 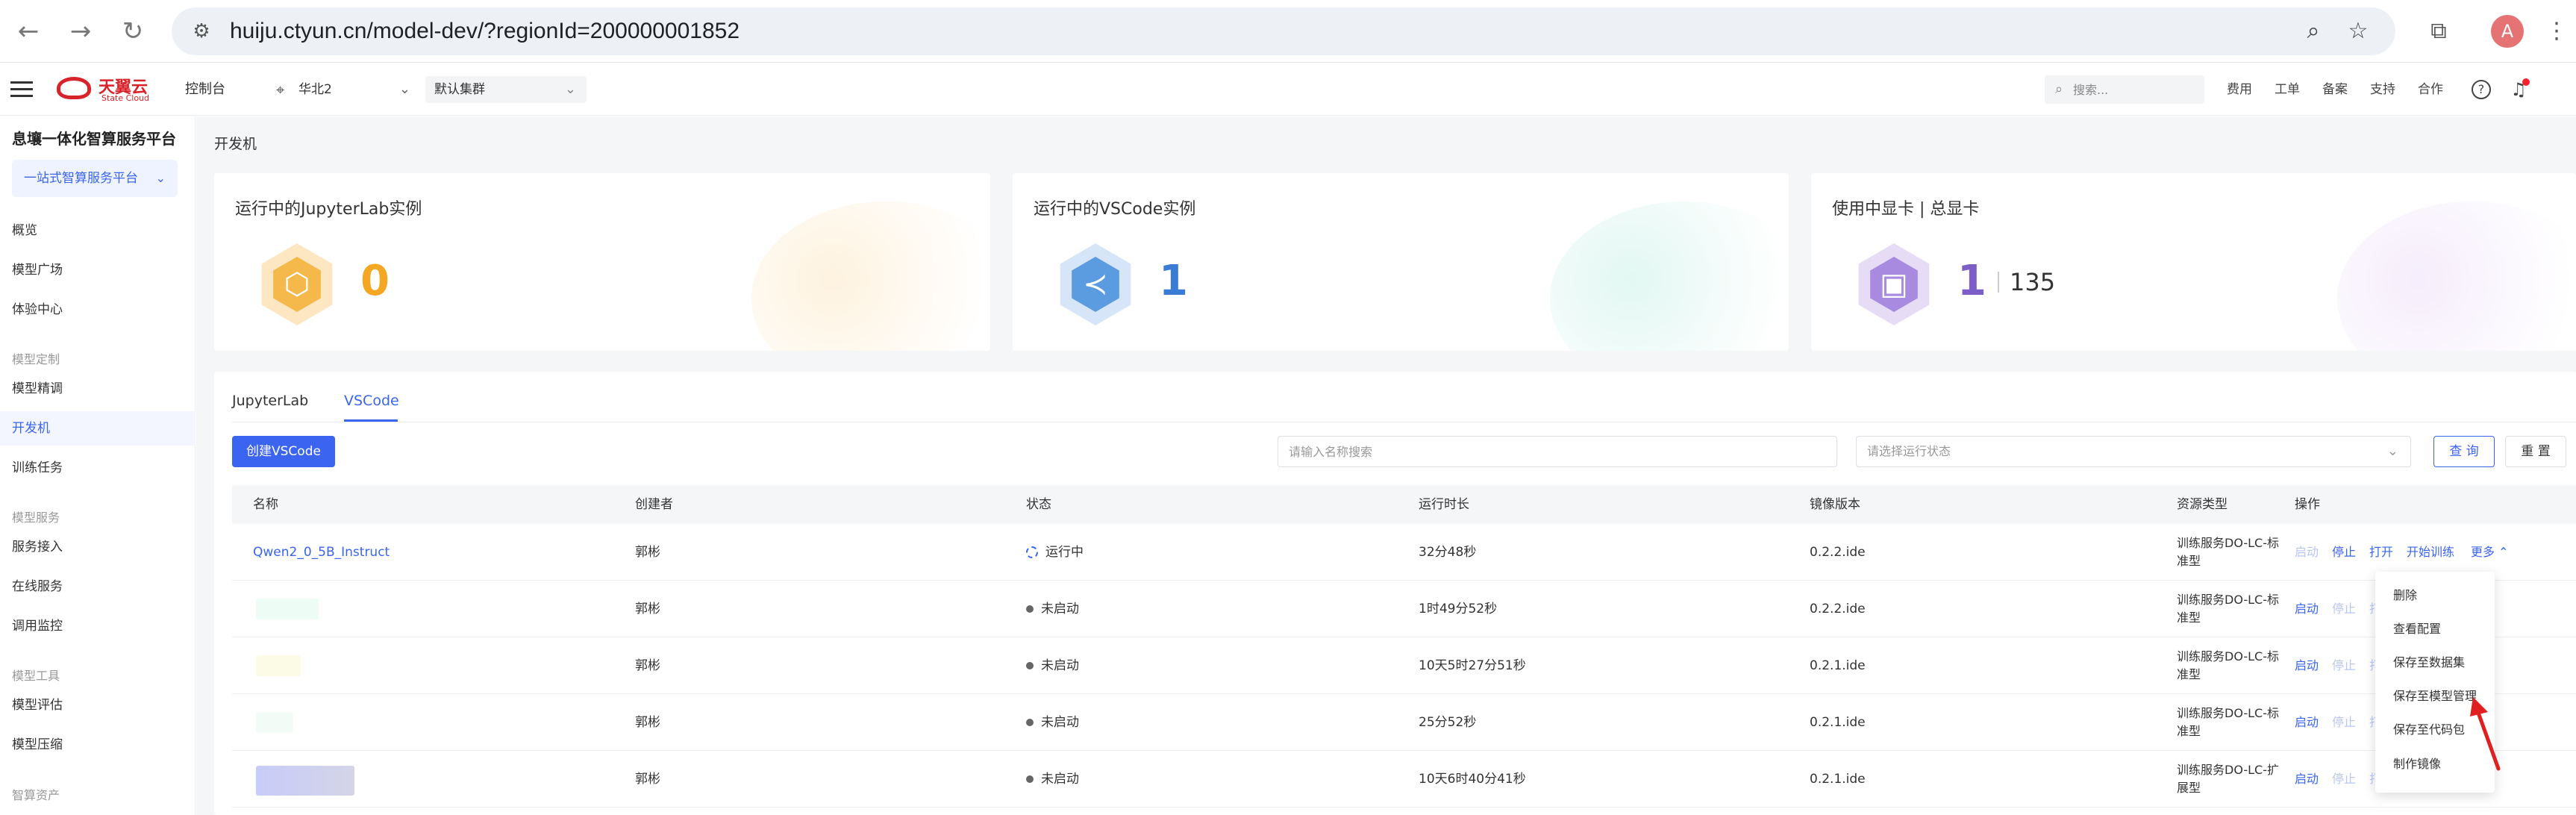 I want to click on status-text: 运行中, so click(x=1064, y=552).